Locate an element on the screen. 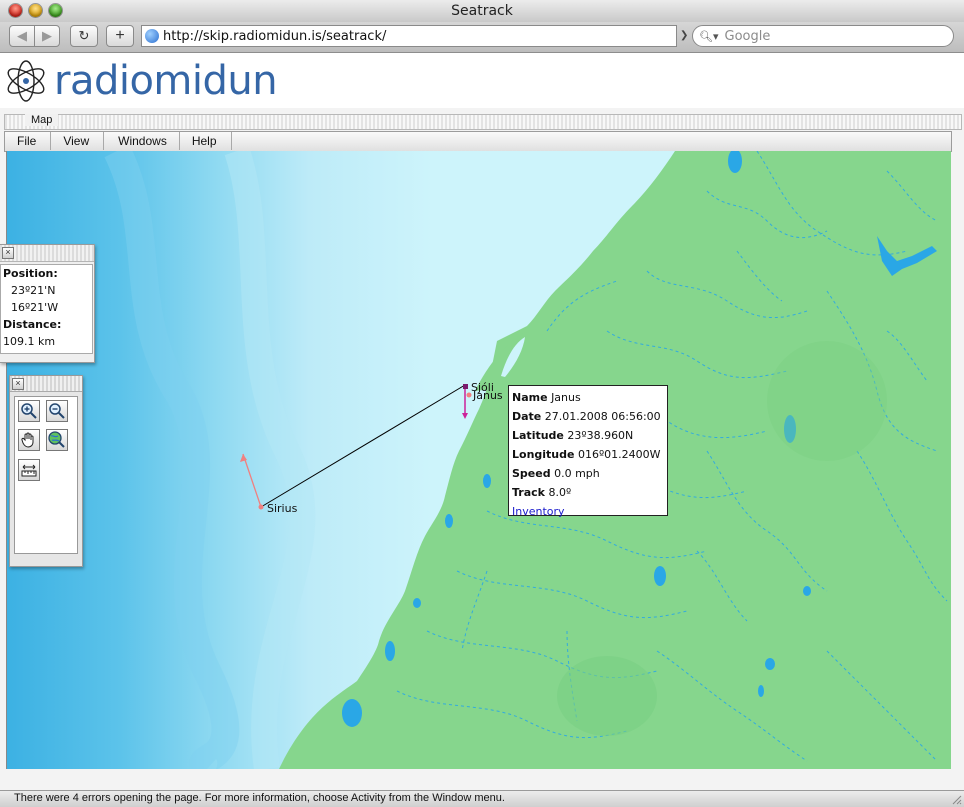  search-field: 🔍︎▾ is located at coordinates (823, 36).